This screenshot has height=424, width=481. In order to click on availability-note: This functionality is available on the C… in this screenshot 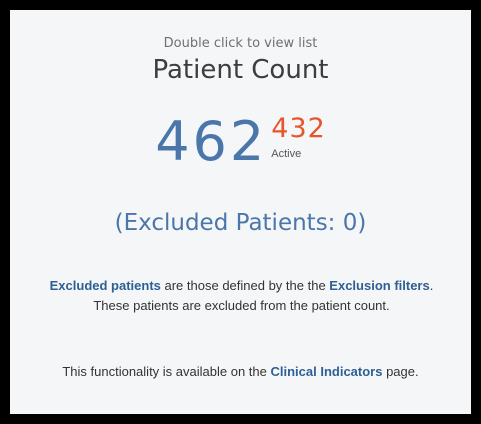, I will do `click(240, 372)`.